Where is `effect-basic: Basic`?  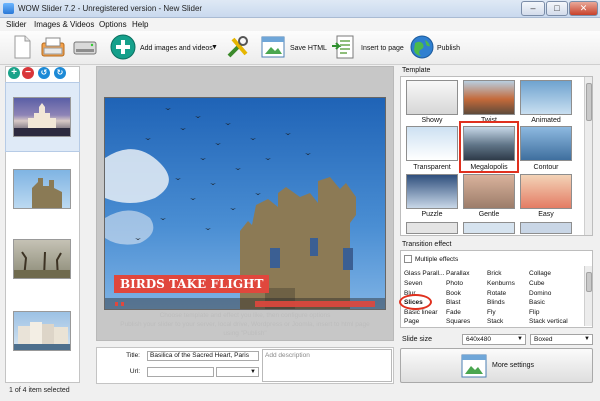
effect-basic: Basic is located at coordinates (537, 302).